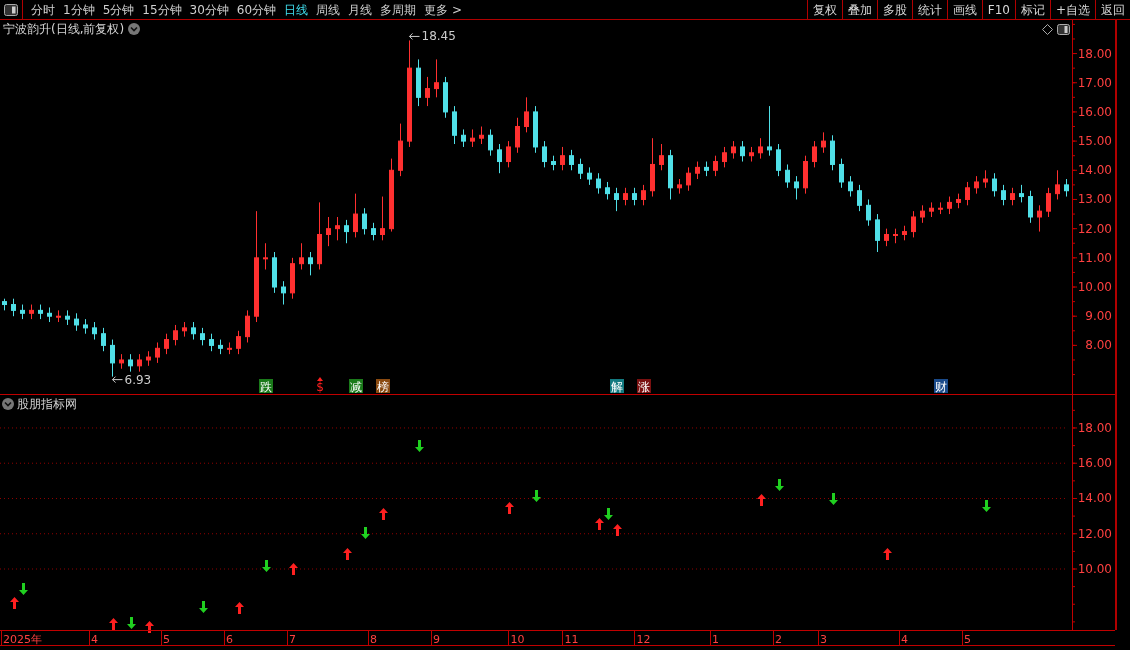 The image size is (1130, 650). I want to click on period-tab: 30分钟, so click(209, 9).